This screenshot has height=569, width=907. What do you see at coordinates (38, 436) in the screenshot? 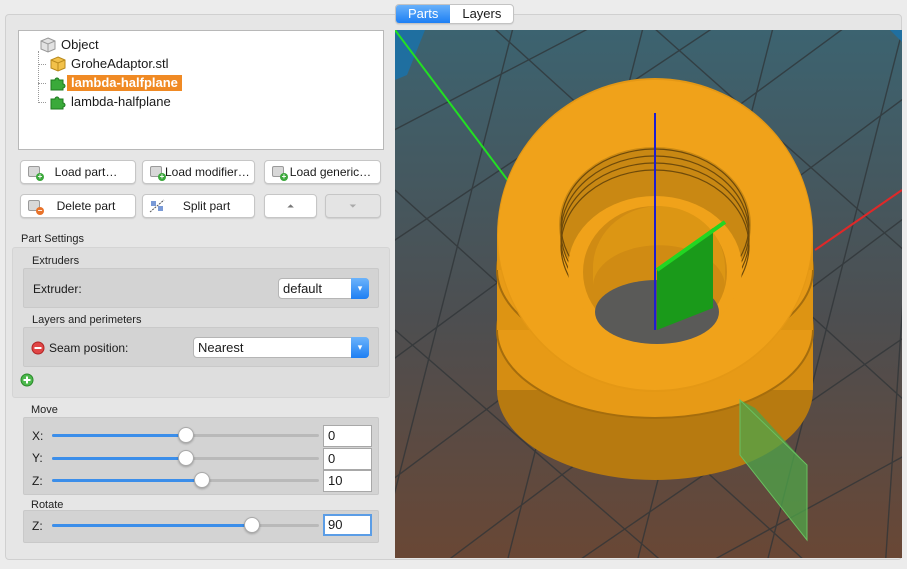
I see `move-x-label: X:` at bounding box center [38, 436].